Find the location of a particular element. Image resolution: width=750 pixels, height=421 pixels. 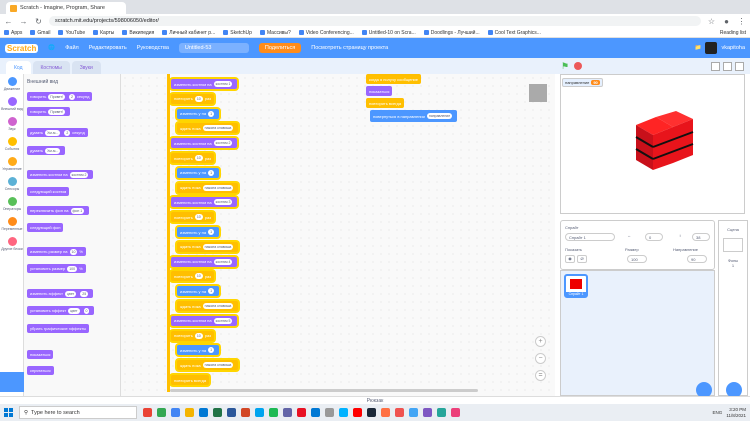

script-block: когда я получу сообщение is located at coordinates (394, 79).